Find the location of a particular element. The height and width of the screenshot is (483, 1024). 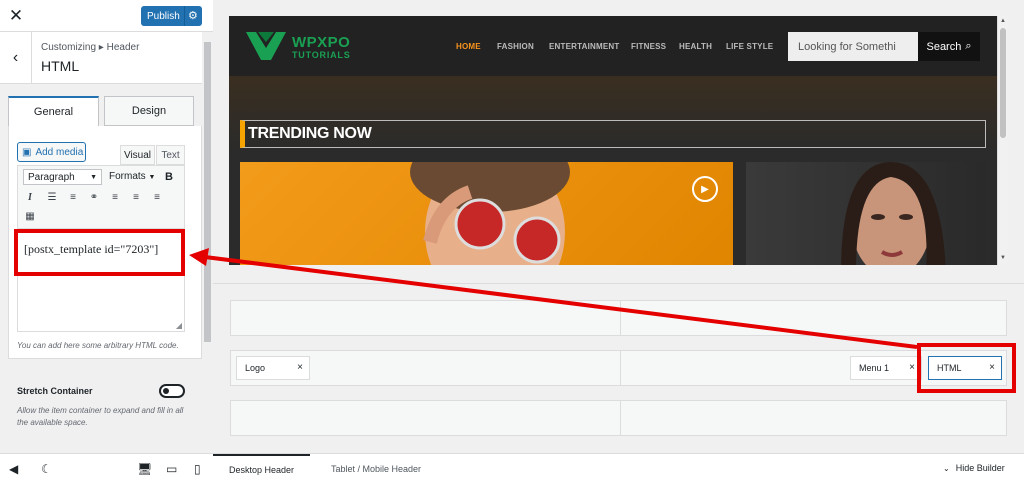

featured-post-image: ▶ is located at coordinates (486, 213).